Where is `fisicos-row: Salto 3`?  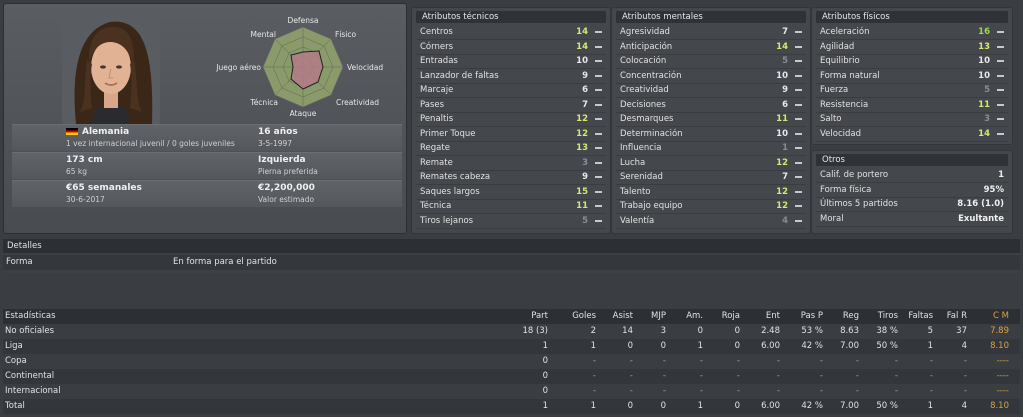 fisicos-row: Salto 3 is located at coordinates (912, 119).